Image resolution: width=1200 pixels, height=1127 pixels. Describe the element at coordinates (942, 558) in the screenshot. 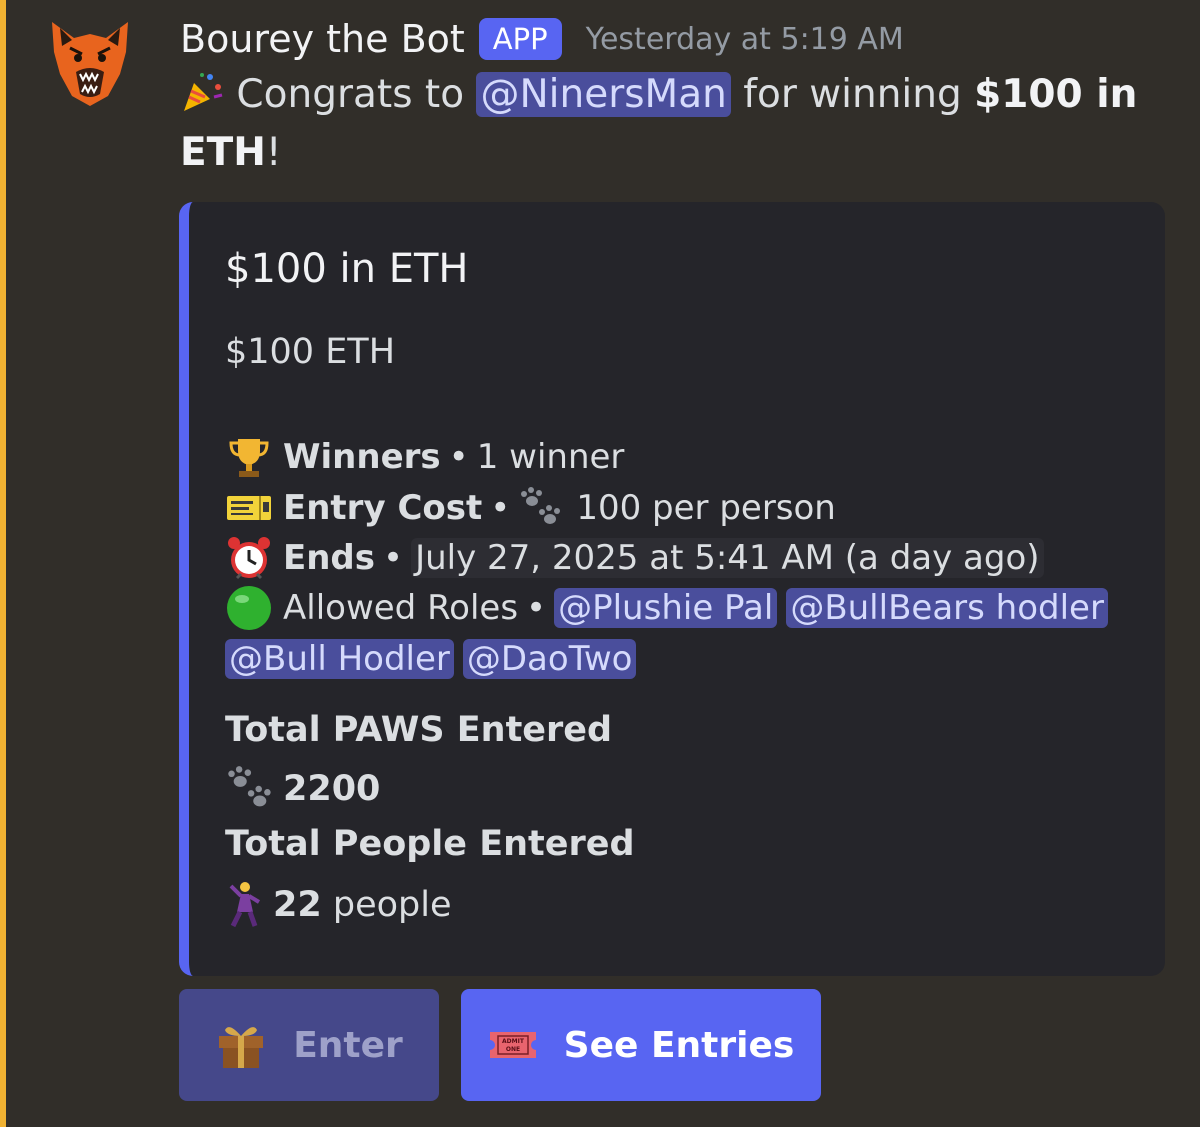

I see `ends-relative: (a day ago)` at that location.